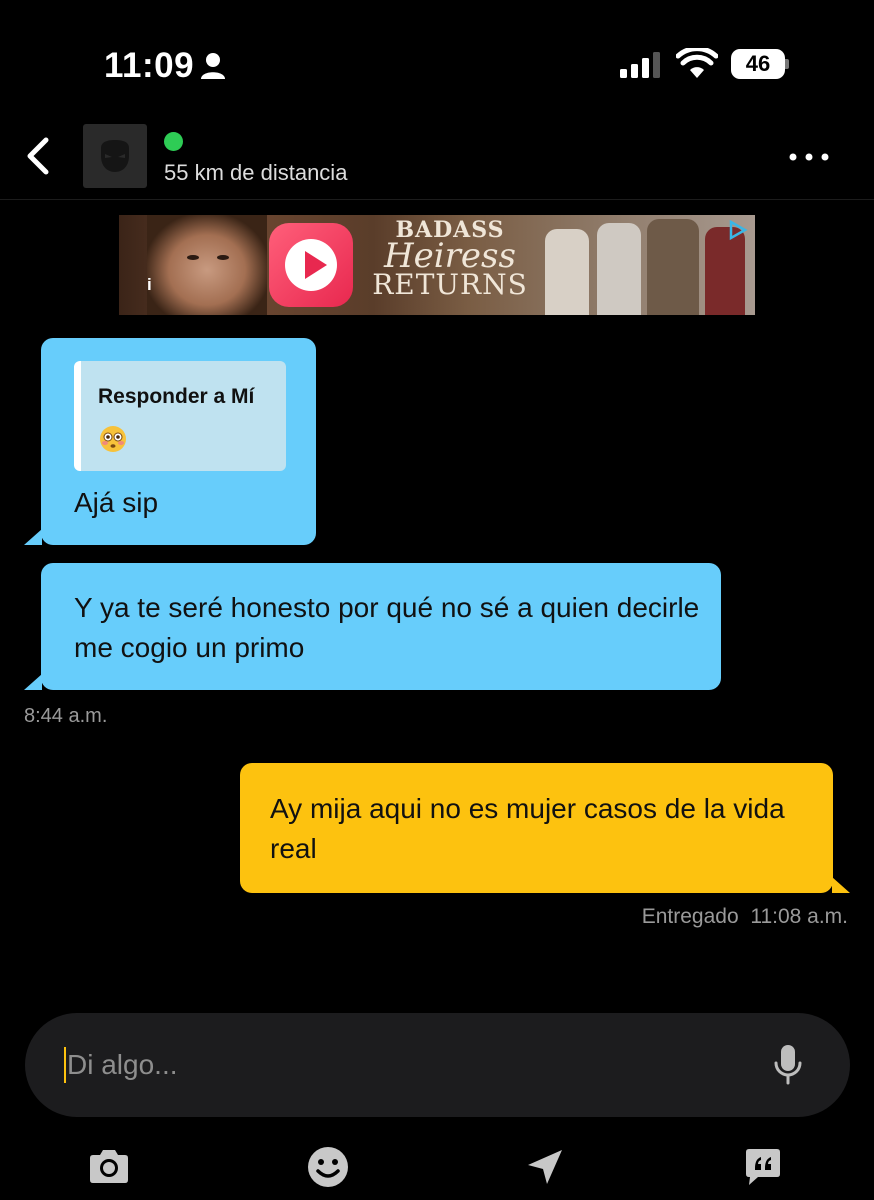 The width and height of the screenshot is (874, 1200). I want to click on avatar, so click(115, 156).